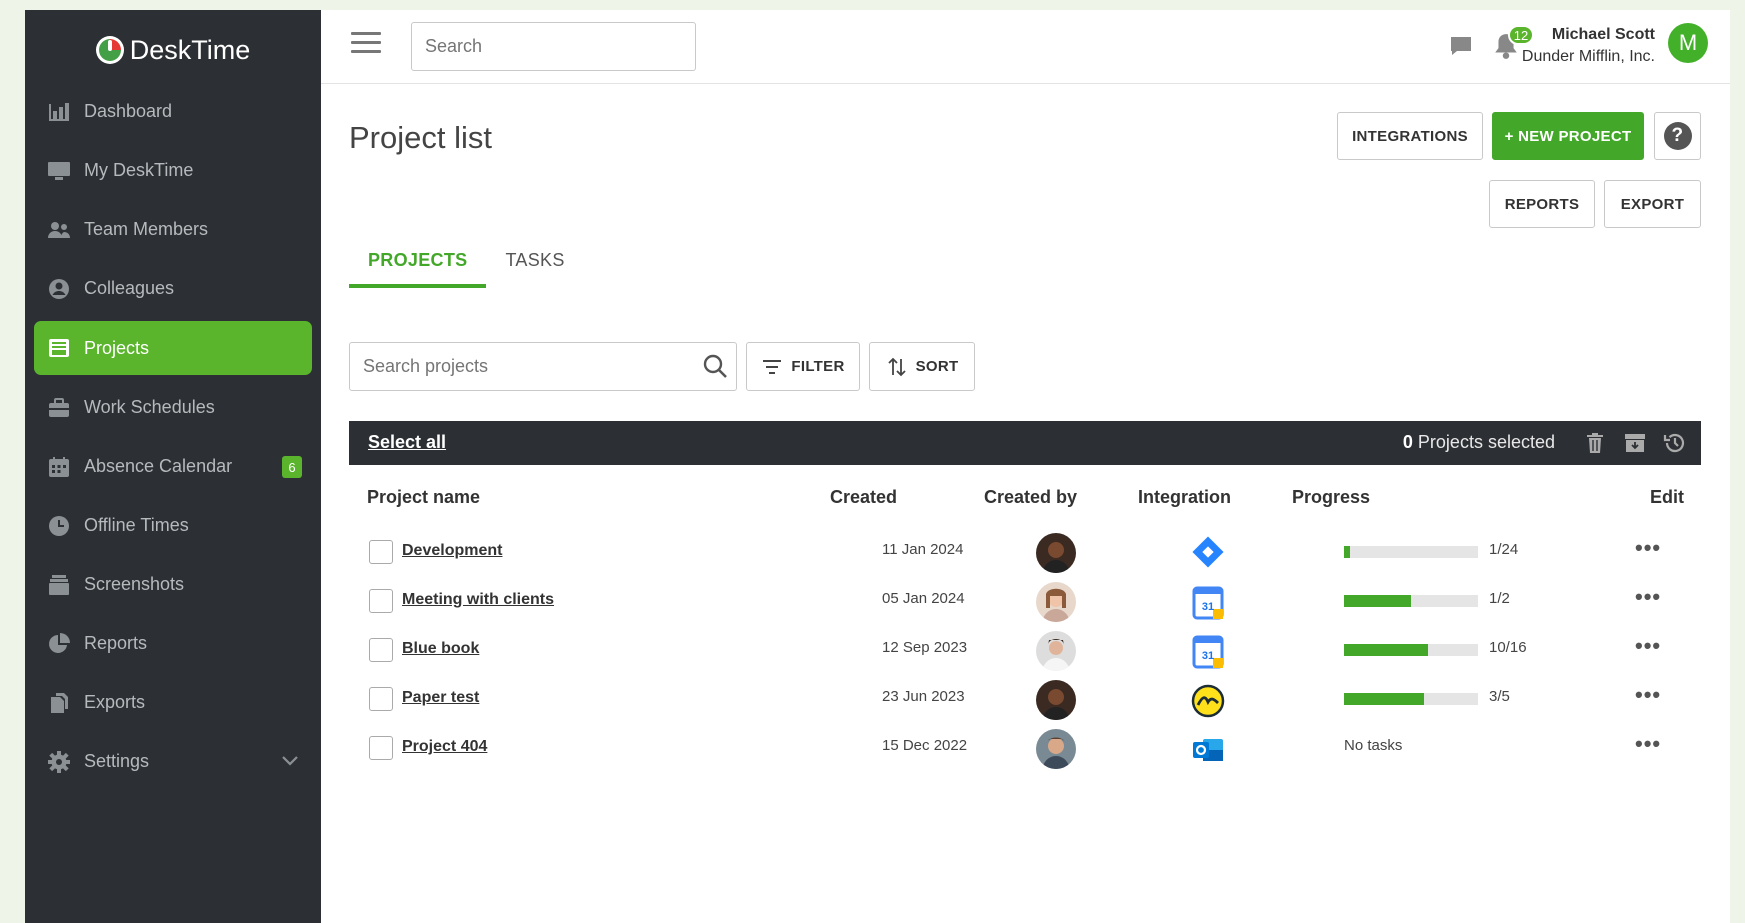 Image resolution: width=1745 pixels, height=923 pixels. I want to click on table-row: Development 11 Jan 2024 1/24 •••, so click(1025, 553).